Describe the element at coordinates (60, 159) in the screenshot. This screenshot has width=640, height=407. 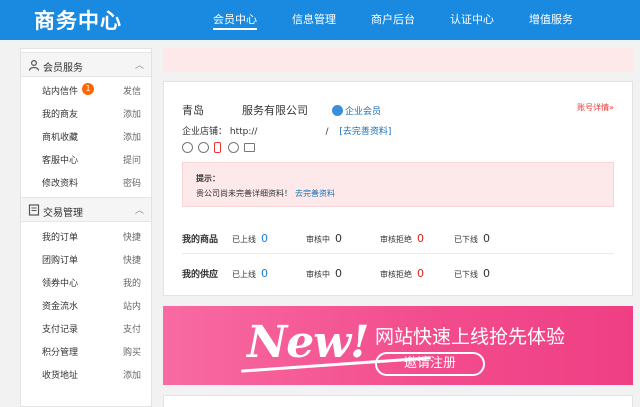
I see `sidebar-item-label: 客服中心` at that location.